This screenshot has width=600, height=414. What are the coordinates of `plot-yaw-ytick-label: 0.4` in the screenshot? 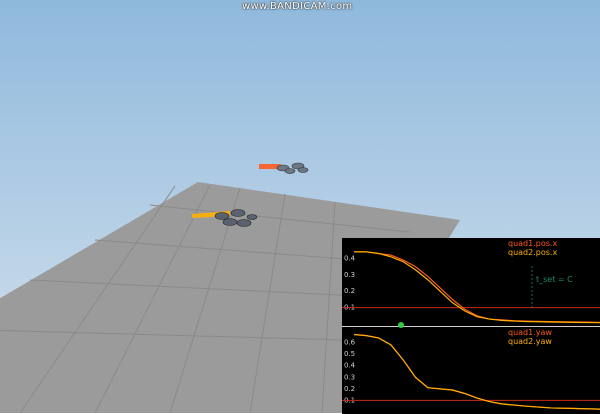 It's located at (350, 366).